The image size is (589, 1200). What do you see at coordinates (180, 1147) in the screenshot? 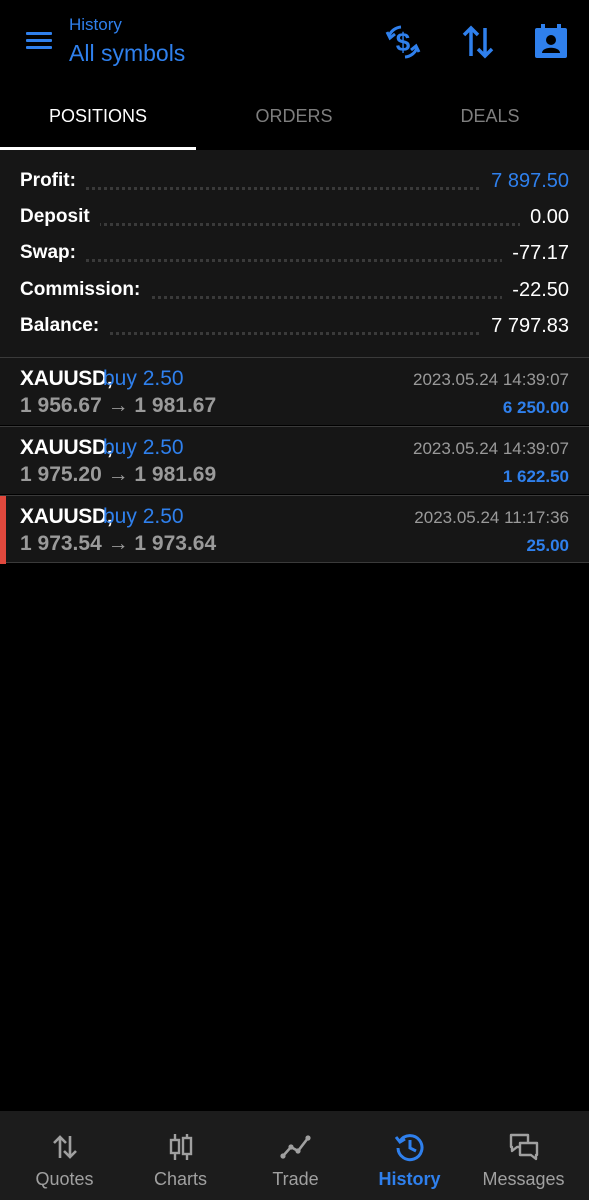
I see `charts-icon` at bounding box center [180, 1147].